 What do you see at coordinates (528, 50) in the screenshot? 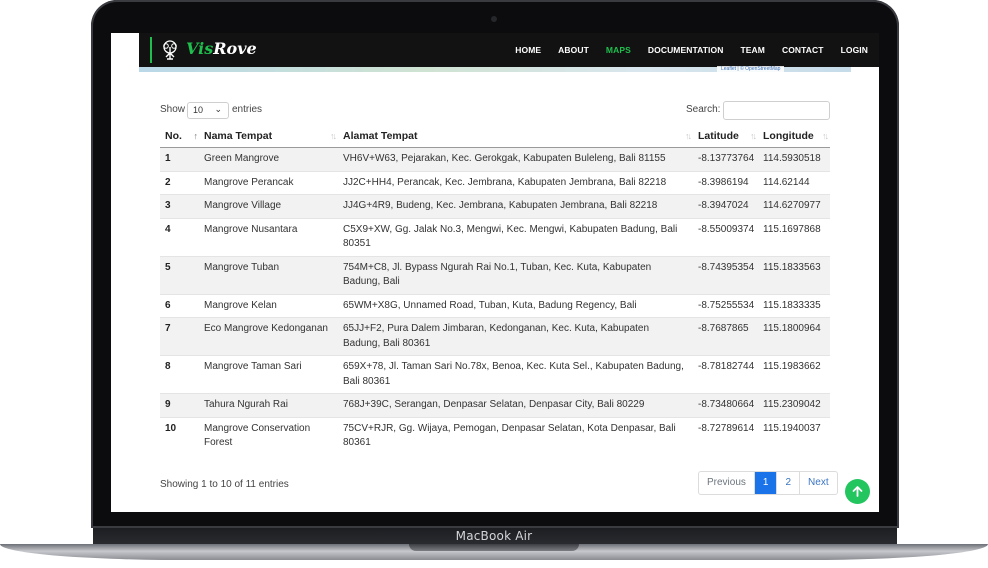
I see `nav-home: HOME` at bounding box center [528, 50].